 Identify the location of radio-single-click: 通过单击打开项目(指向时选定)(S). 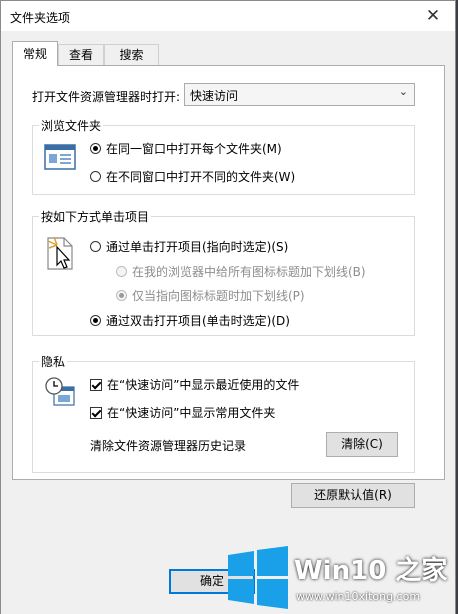
(189, 246).